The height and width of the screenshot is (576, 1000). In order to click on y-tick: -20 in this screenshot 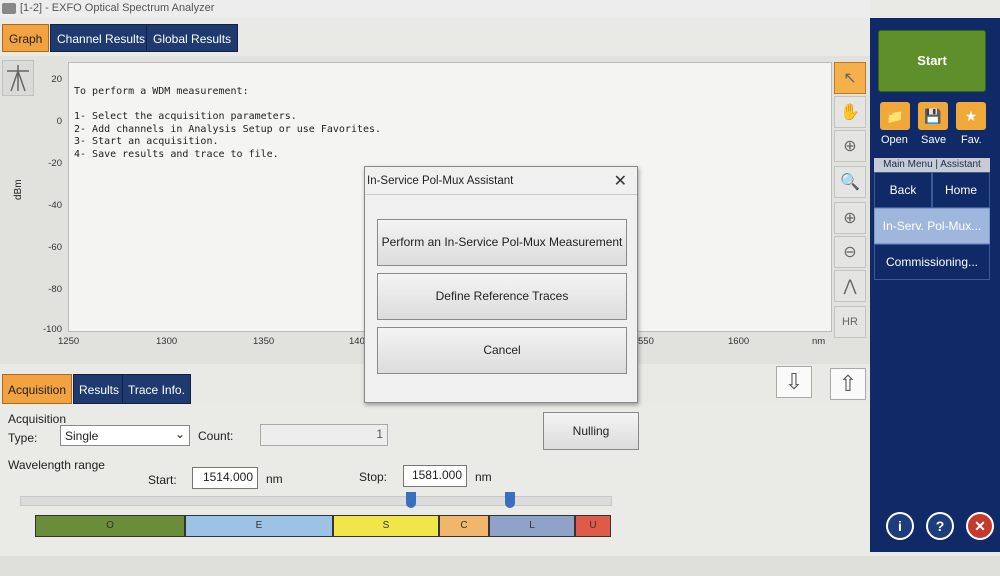, I will do `click(55, 163)`.